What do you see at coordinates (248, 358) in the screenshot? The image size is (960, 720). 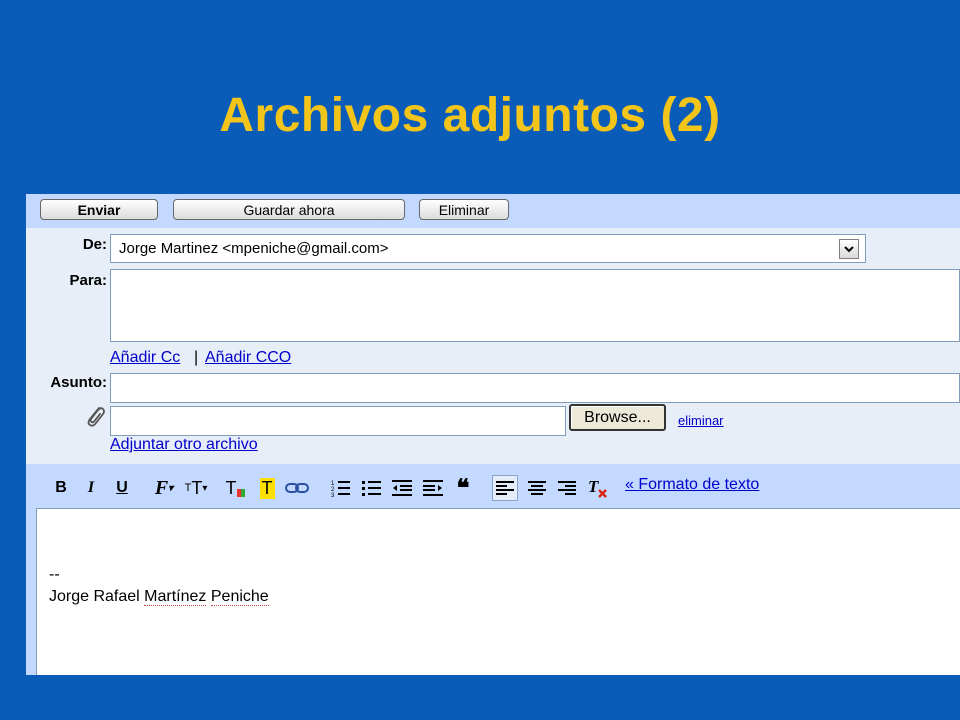 I see `add-bcc-link: Añadir CCO` at bounding box center [248, 358].